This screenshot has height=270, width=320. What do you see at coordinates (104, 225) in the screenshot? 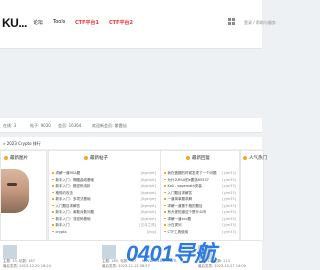
I see `list-item: 新手入门 [五月之风]` at bounding box center [104, 225].